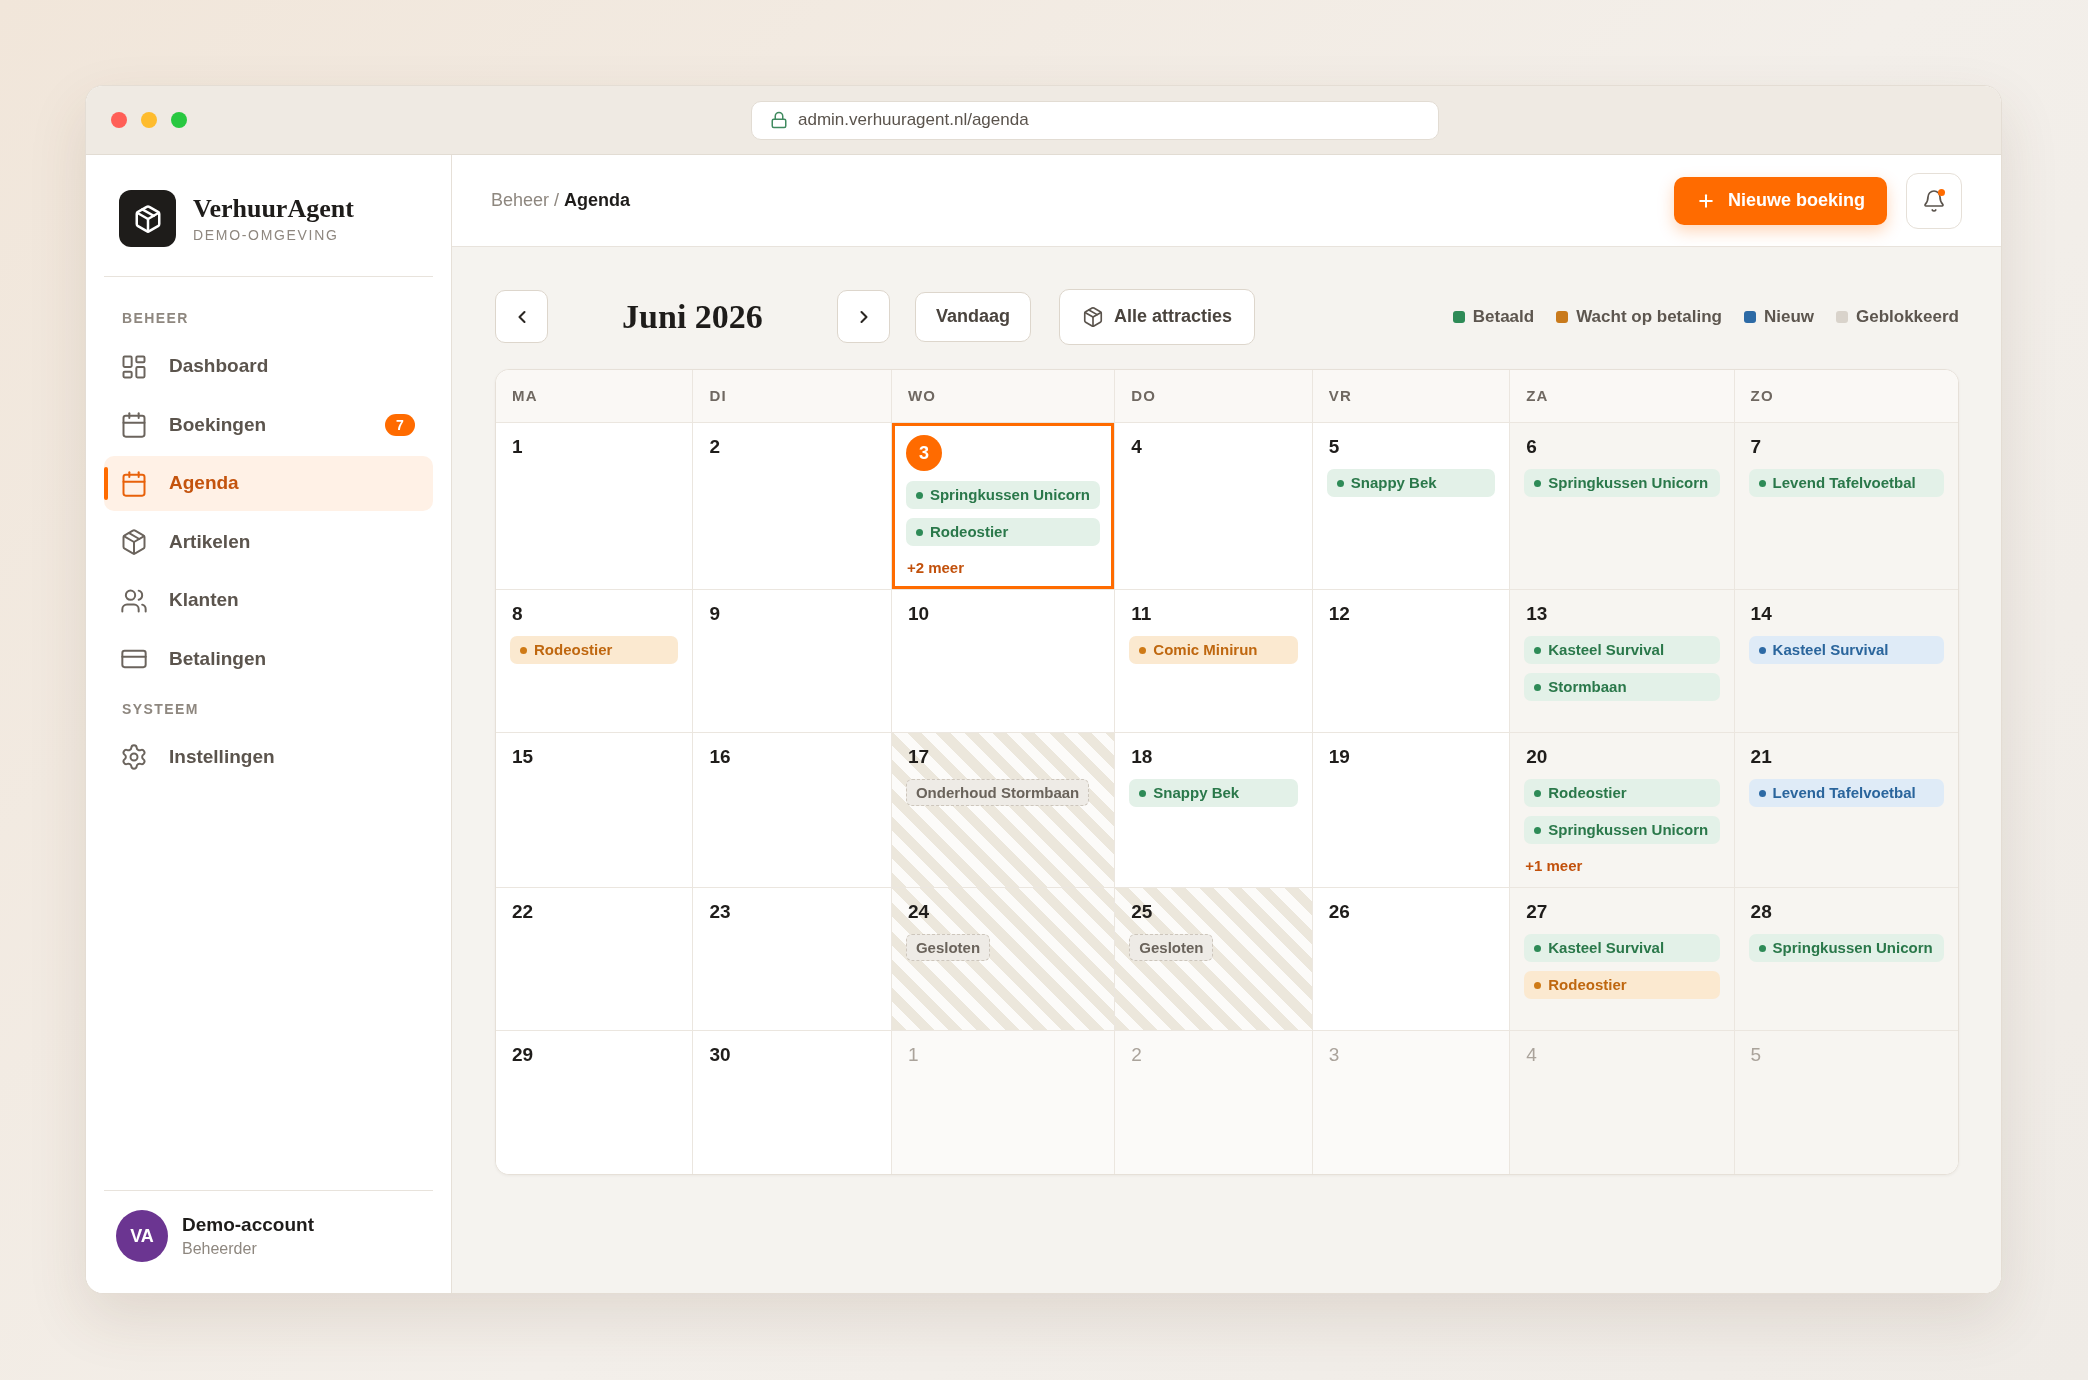  I want to click on day-cell: 29, so click(595, 1102).